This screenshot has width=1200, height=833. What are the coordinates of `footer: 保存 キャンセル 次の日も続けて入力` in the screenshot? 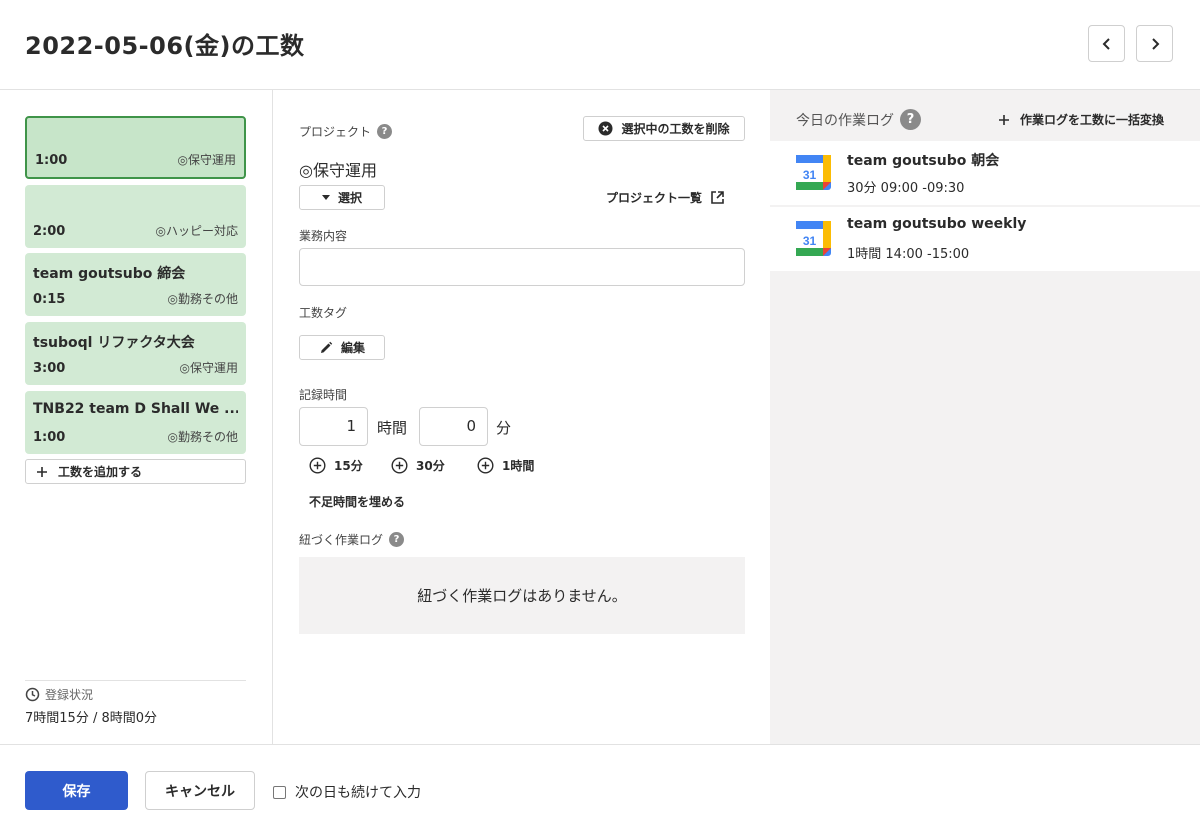 It's located at (600, 788).